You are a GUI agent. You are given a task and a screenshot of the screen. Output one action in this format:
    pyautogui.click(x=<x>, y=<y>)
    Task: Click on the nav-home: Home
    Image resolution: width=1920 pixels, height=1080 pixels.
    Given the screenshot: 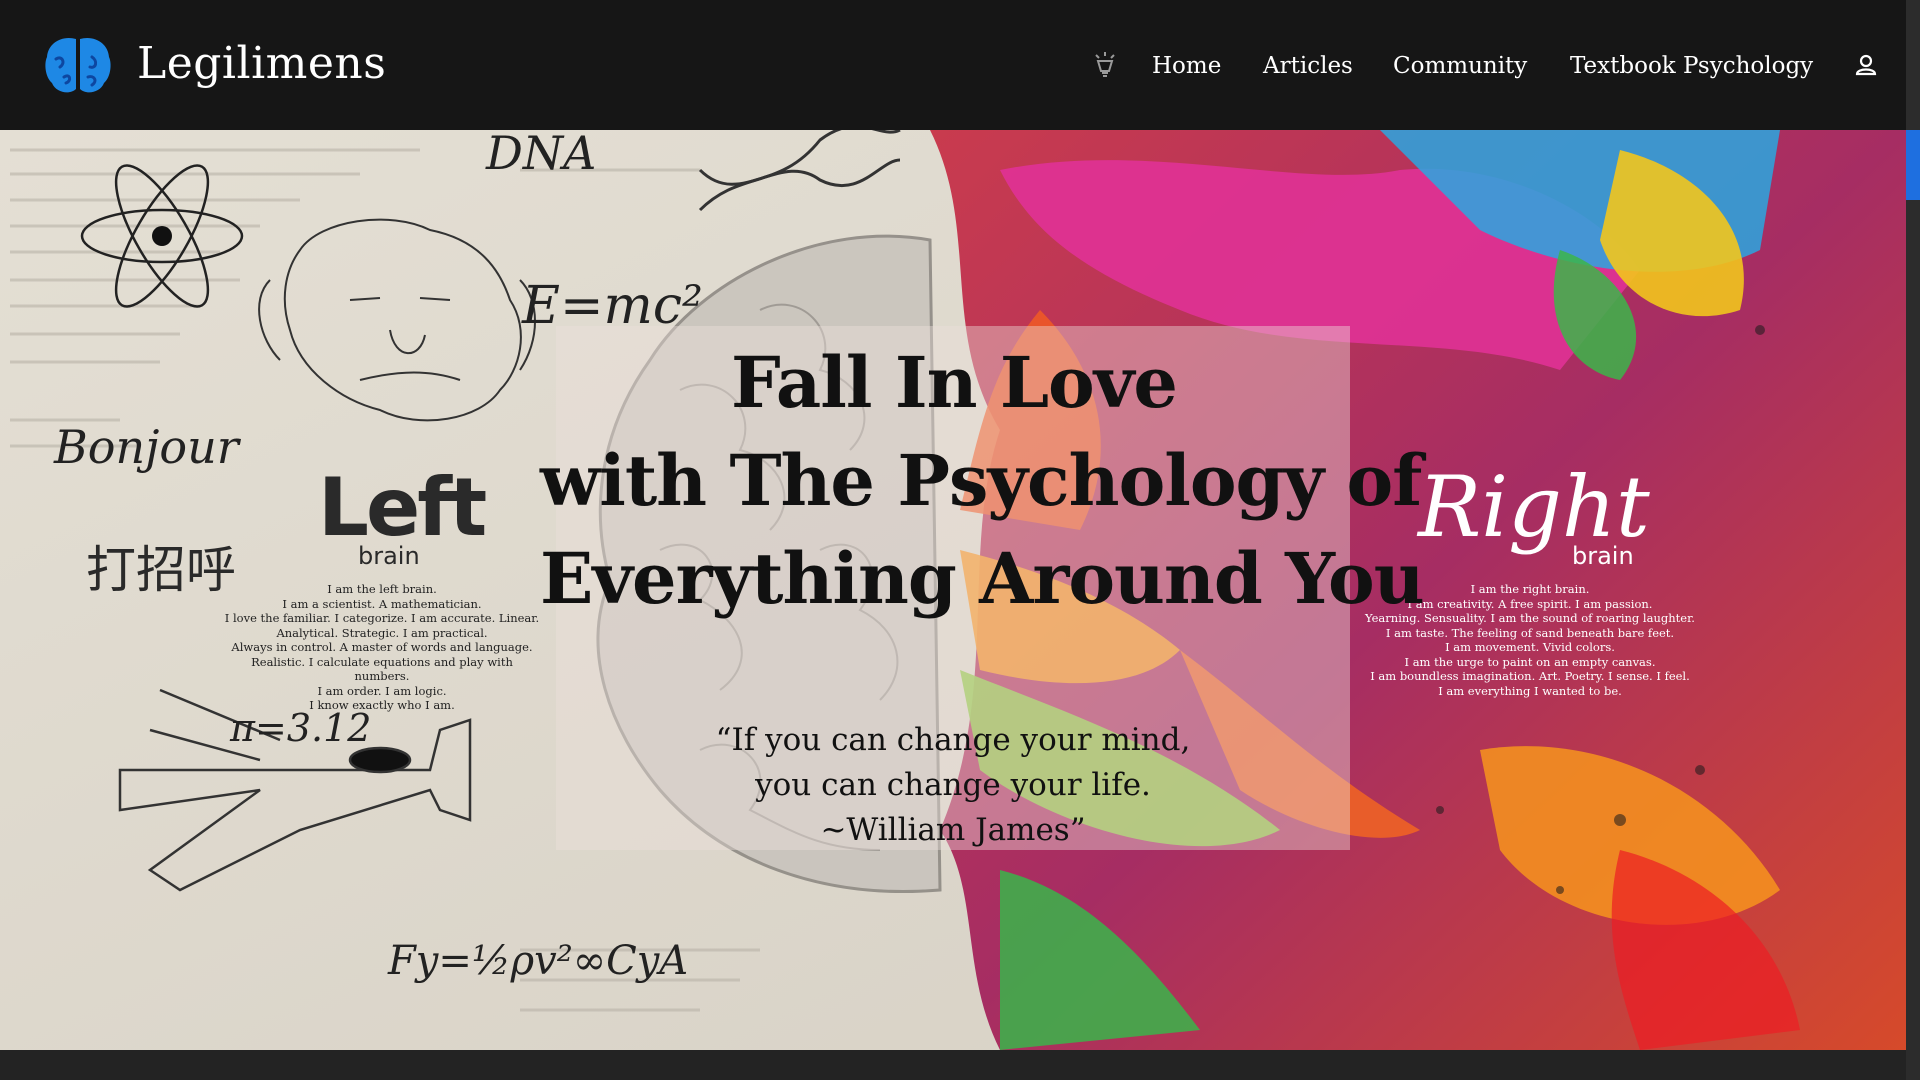 What is the action you would take?
    pyautogui.click(x=1186, y=66)
    